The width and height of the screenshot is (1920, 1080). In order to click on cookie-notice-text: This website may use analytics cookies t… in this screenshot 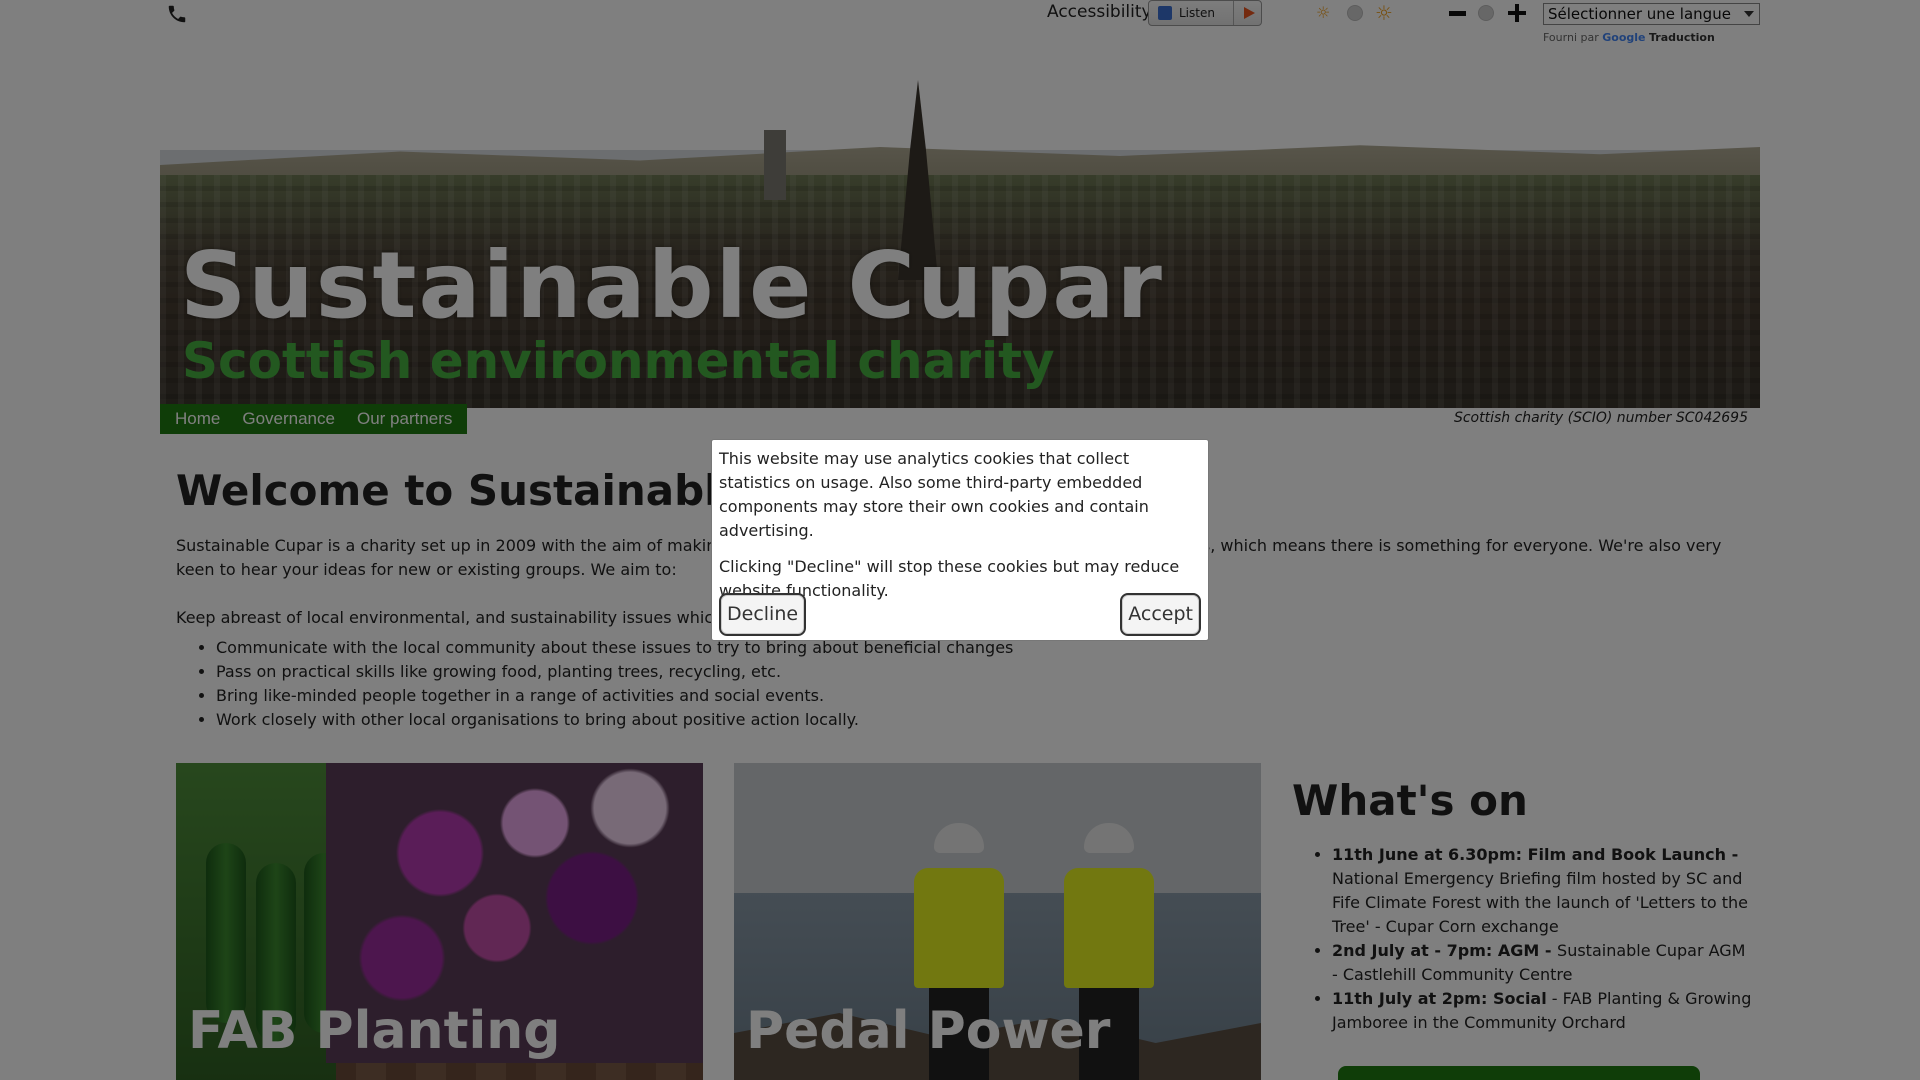, I will do `click(934, 494)`.